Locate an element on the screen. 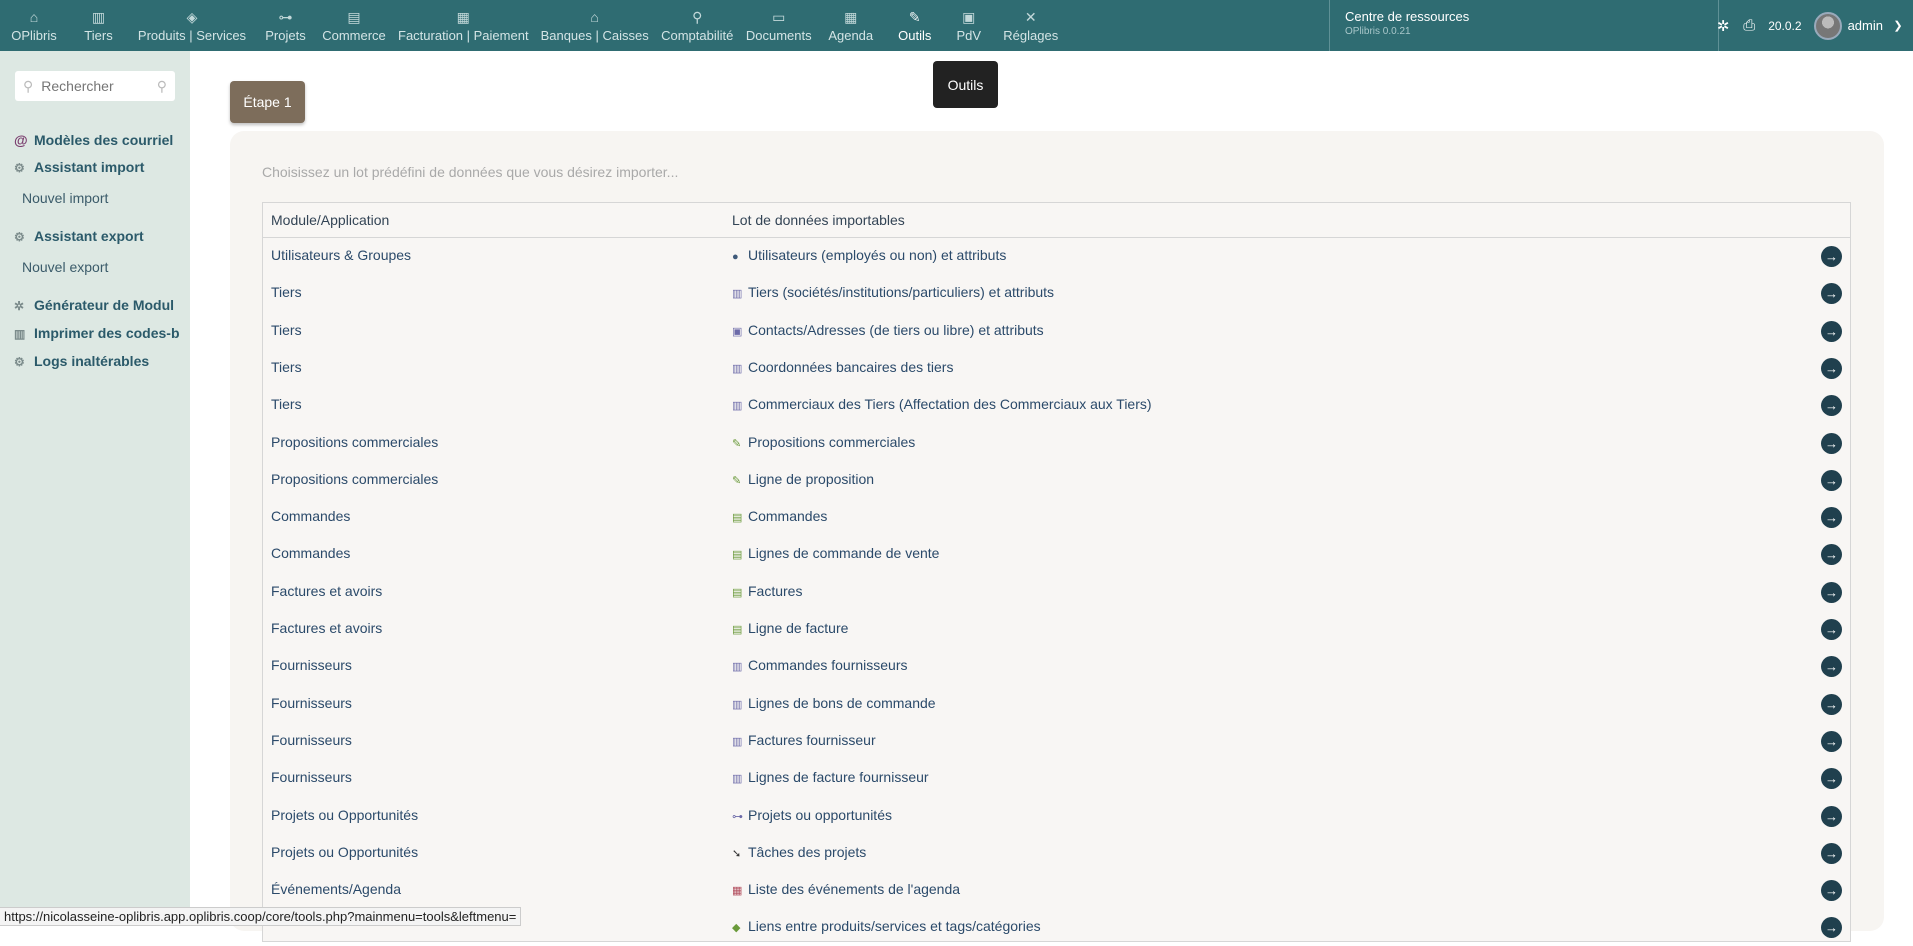  dataset-cell: ▥ Lignes de bons de commande is located at coordinates (834, 703).